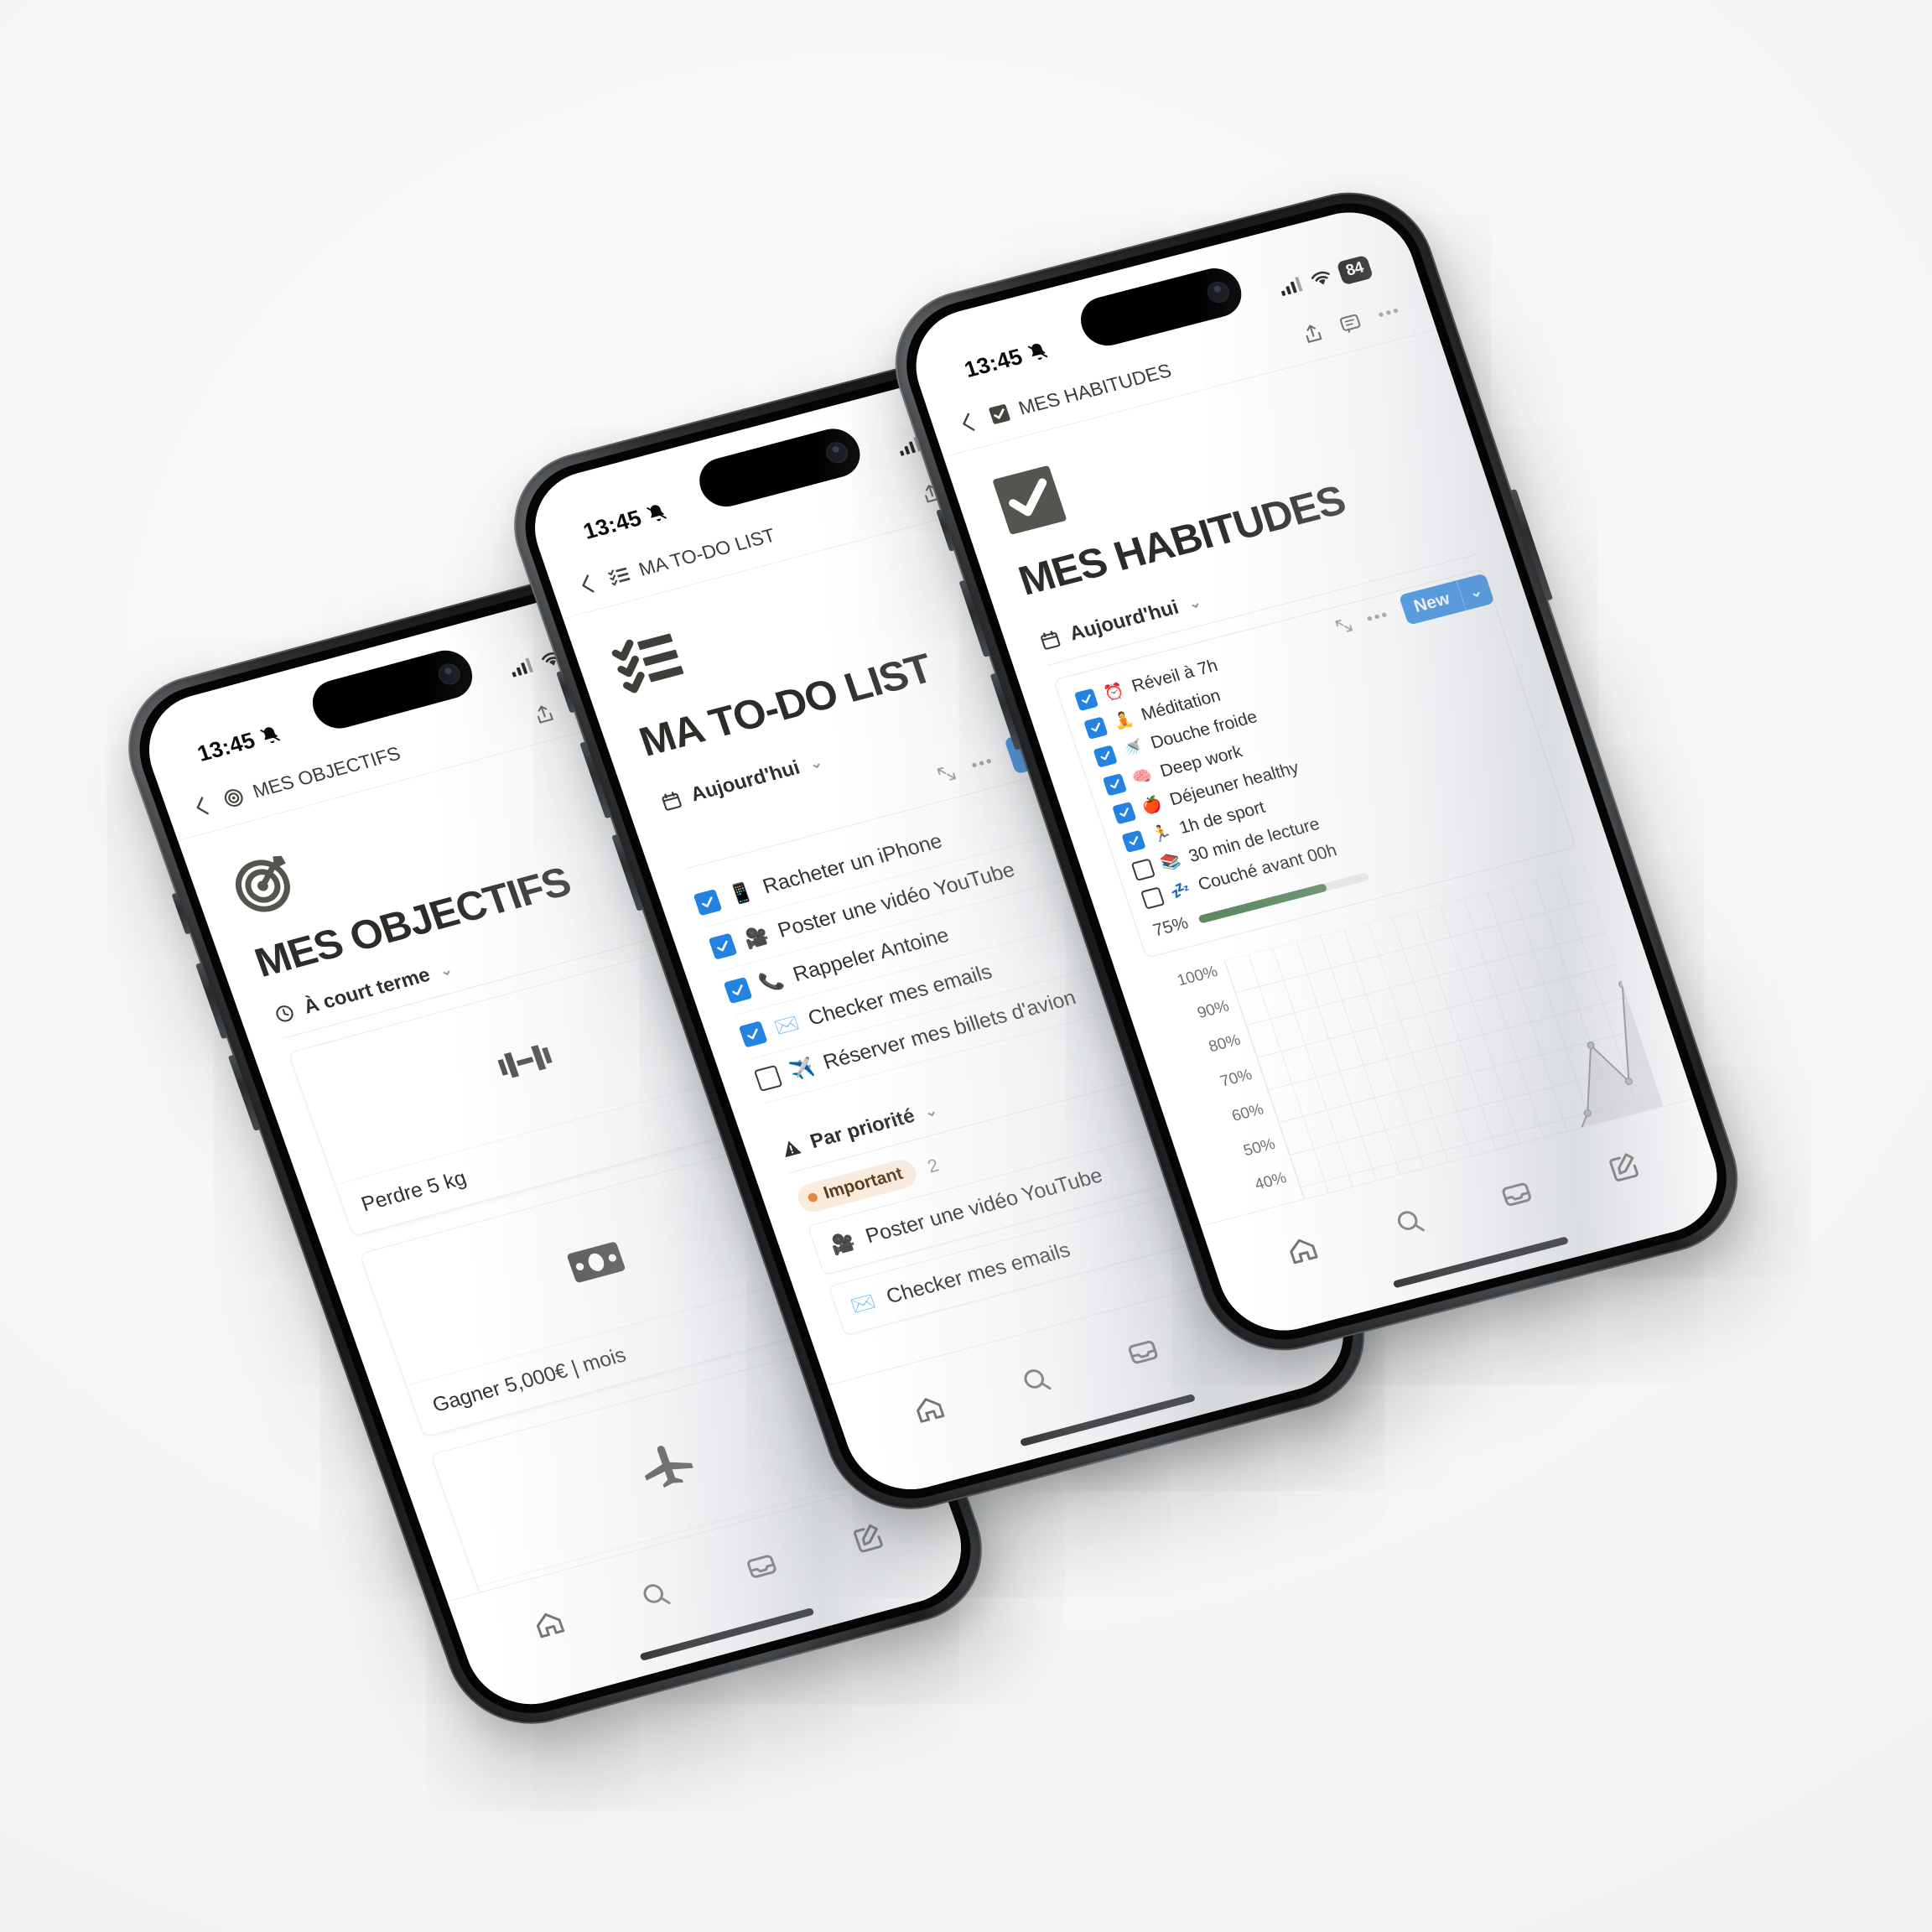 This screenshot has width=1932, height=1932. What do you see at coordinates (1114, 693) in the screenshot?
I see `habit-emoji: ⏰` at bounding box center [1114, 693].